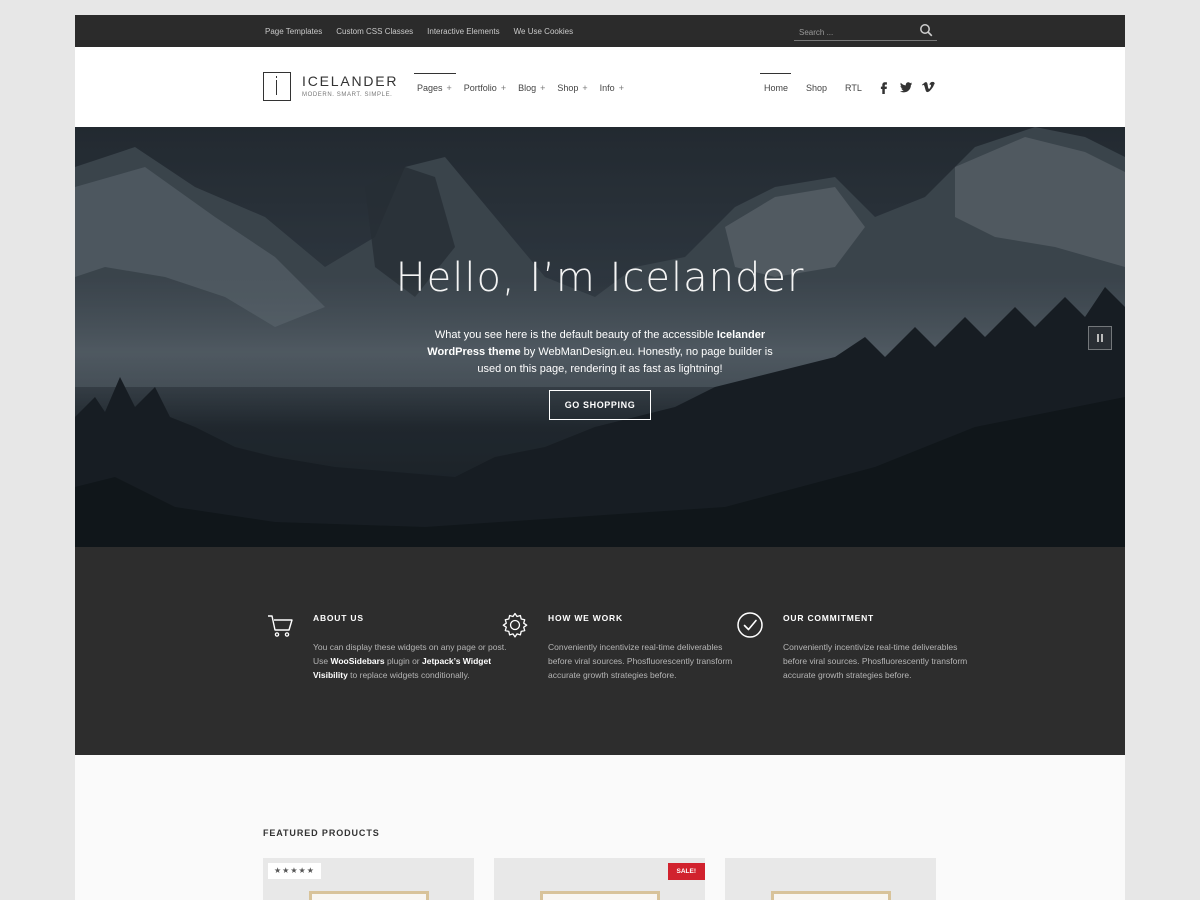 The image size is (1200, 900). What do you see at coordinates (463, 31) in the screenshot?
I see `link-interactive-elements: Interactive Elements` at bounding box center [463, 31].